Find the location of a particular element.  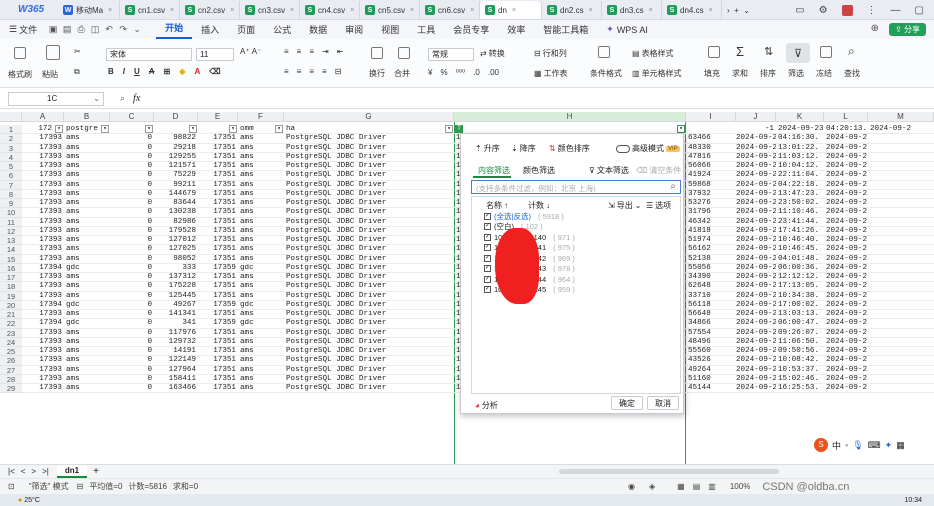

percent-icon: % is located at coordinates (443, 72).